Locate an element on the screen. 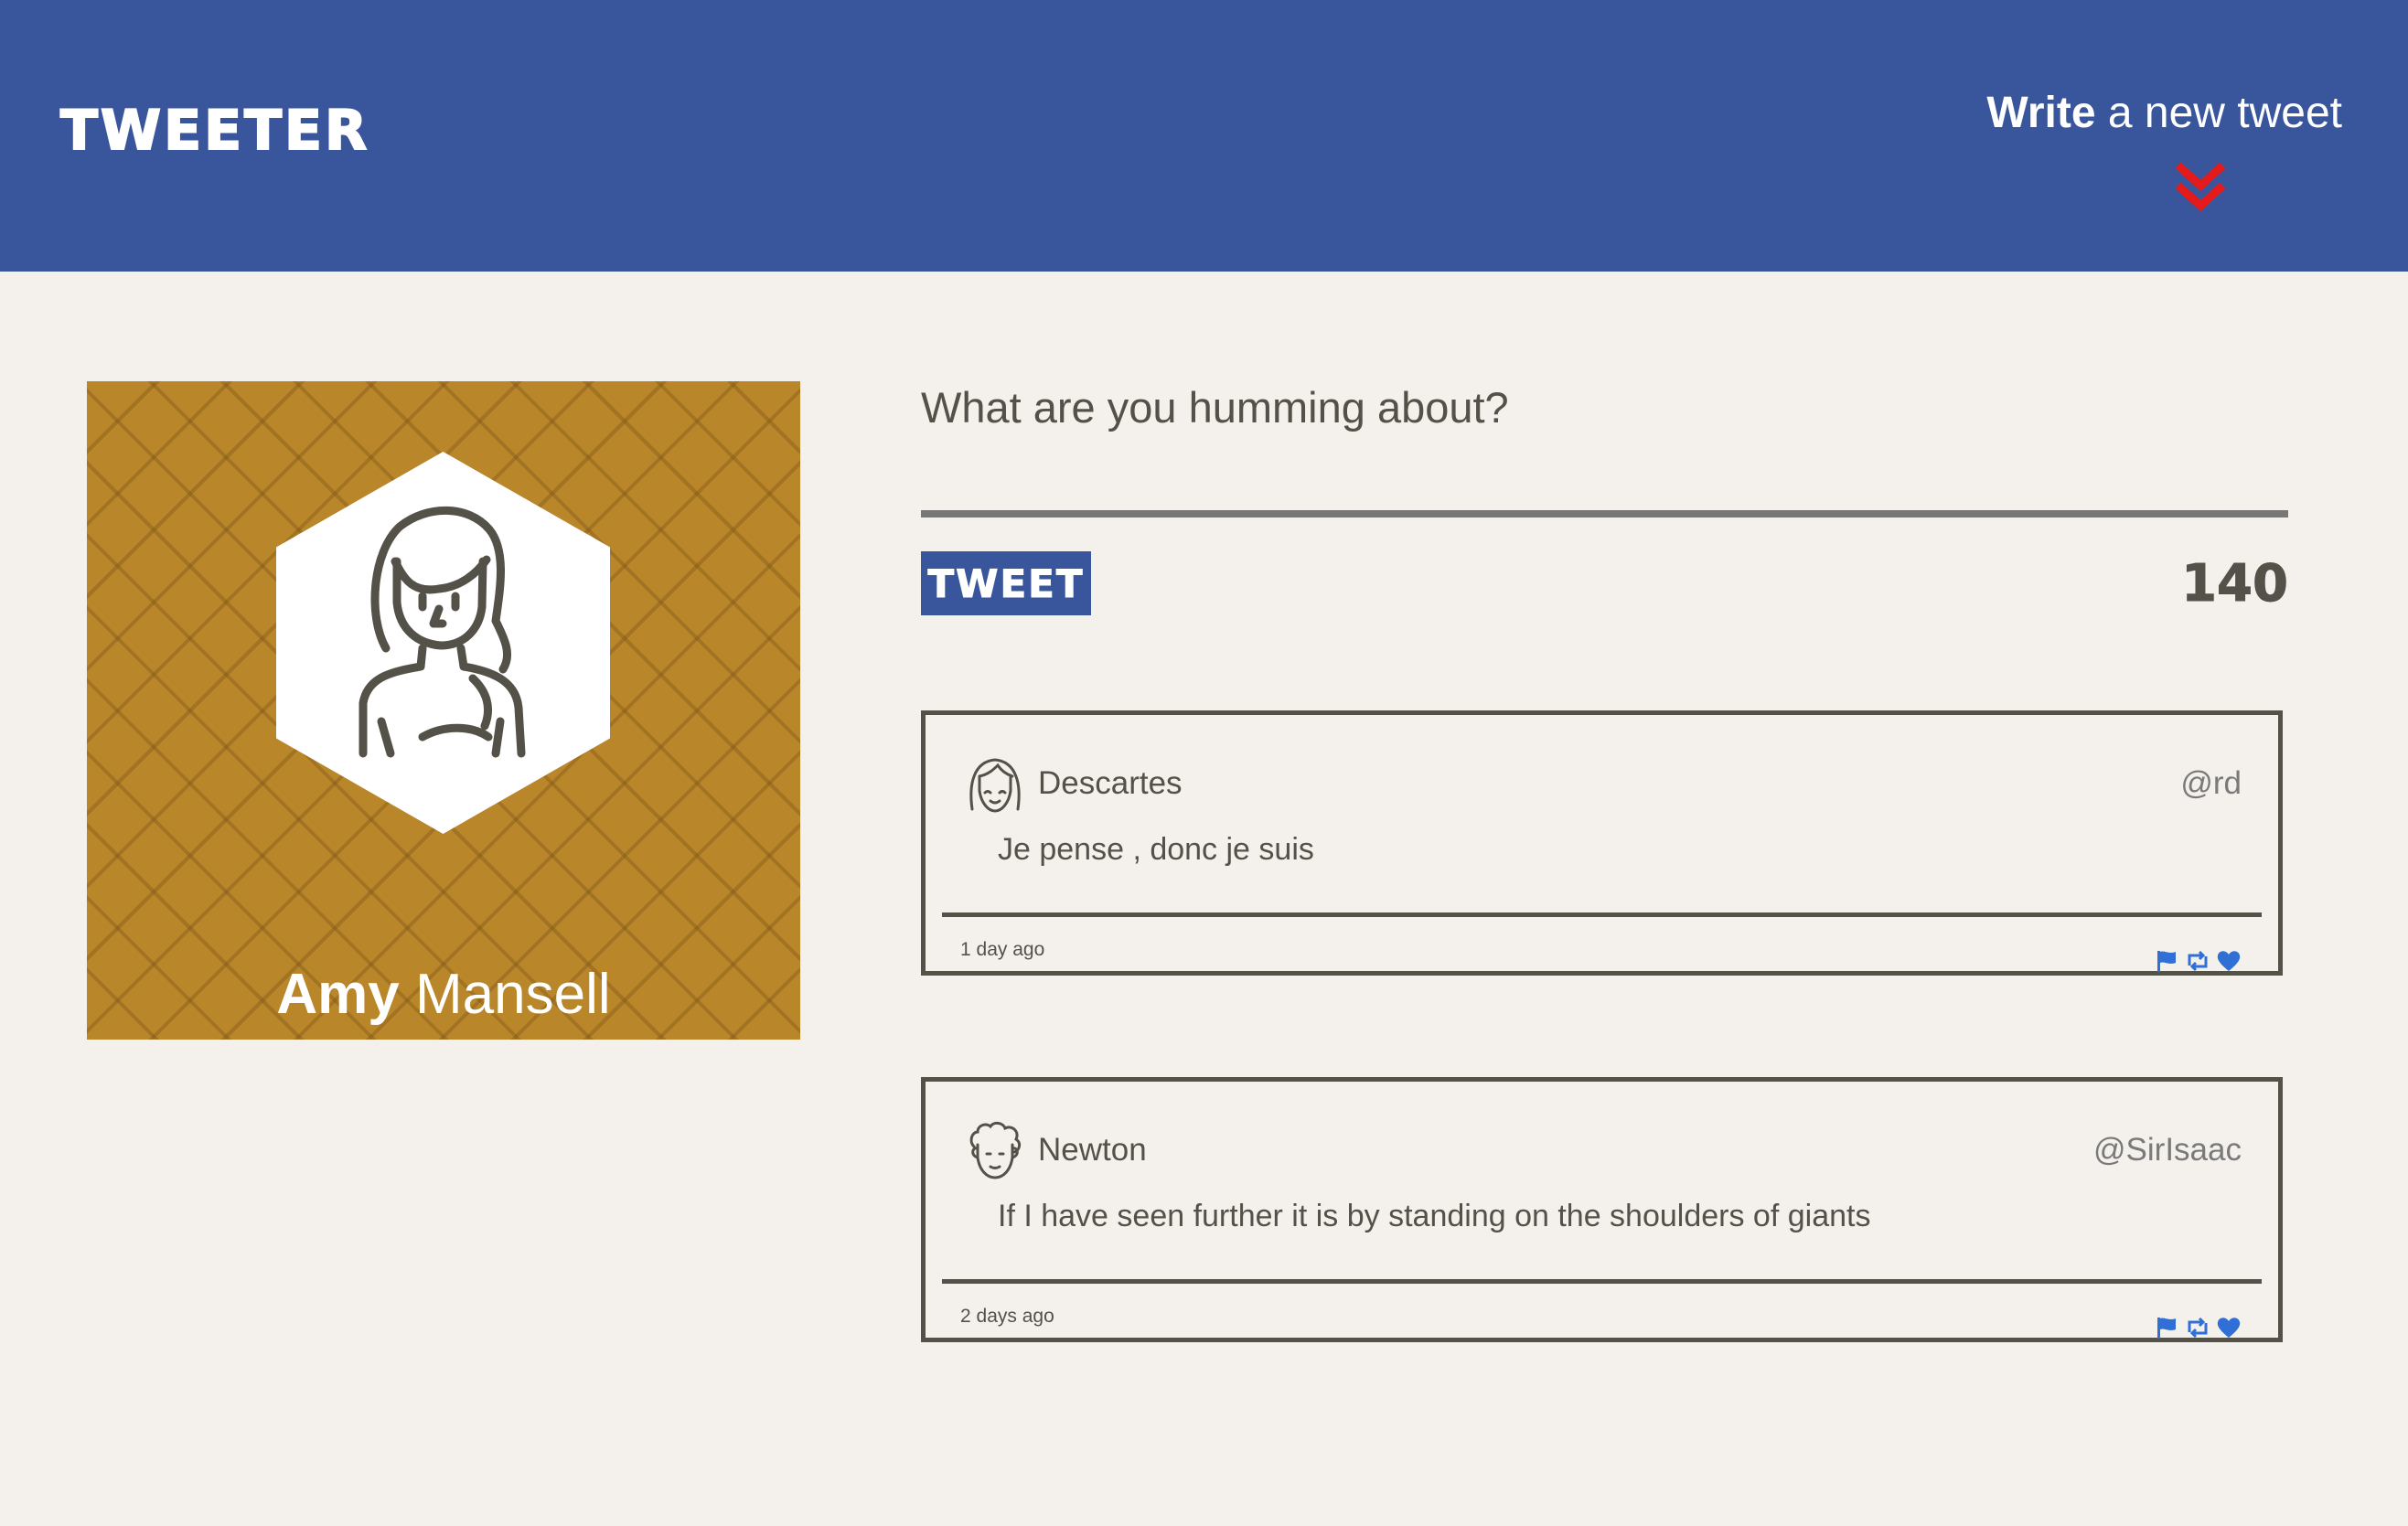 The height and width of the screenshot is (1526, 2408). write-label-bold: Write is located at coordinates (2041, 113).